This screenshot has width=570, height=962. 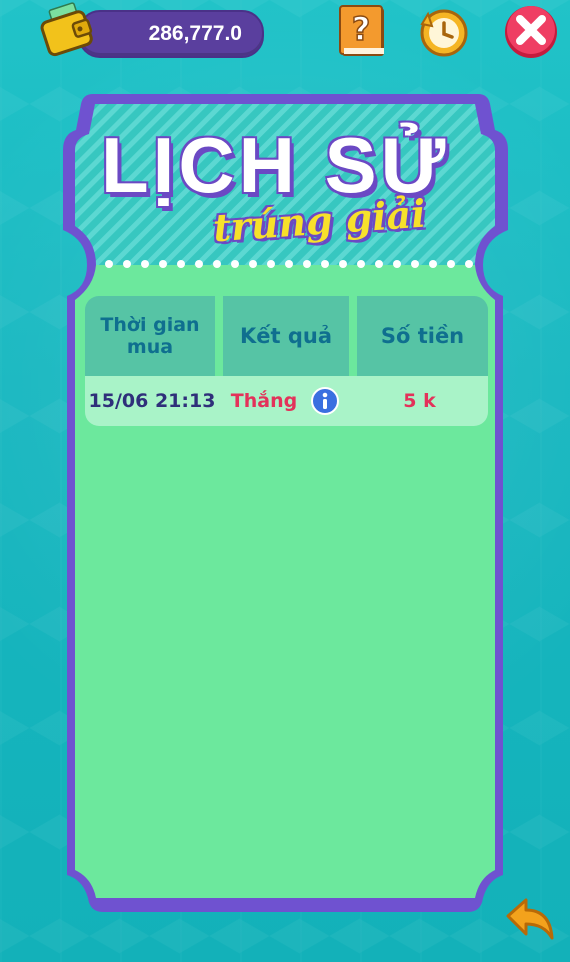 I want to click on back-arrow-icon, so click(x=529, y=921).